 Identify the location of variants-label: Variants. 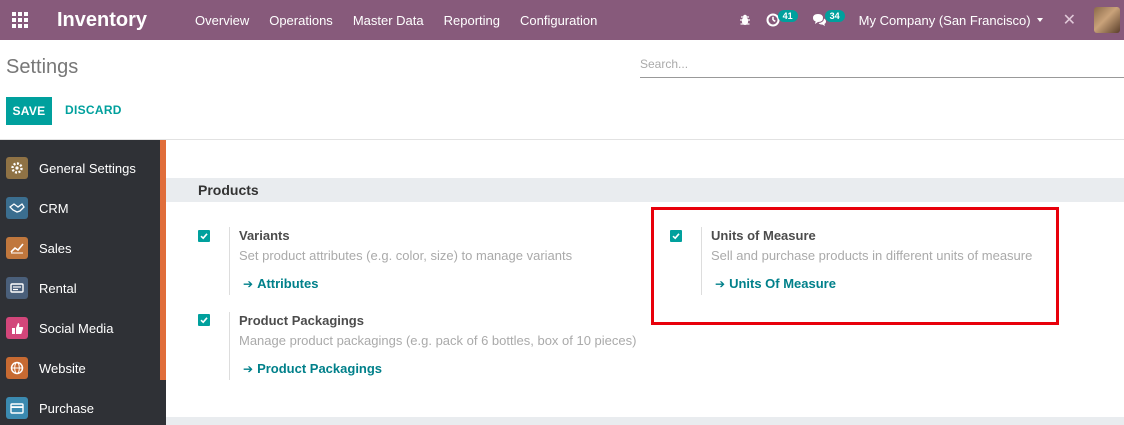
(264, 235).